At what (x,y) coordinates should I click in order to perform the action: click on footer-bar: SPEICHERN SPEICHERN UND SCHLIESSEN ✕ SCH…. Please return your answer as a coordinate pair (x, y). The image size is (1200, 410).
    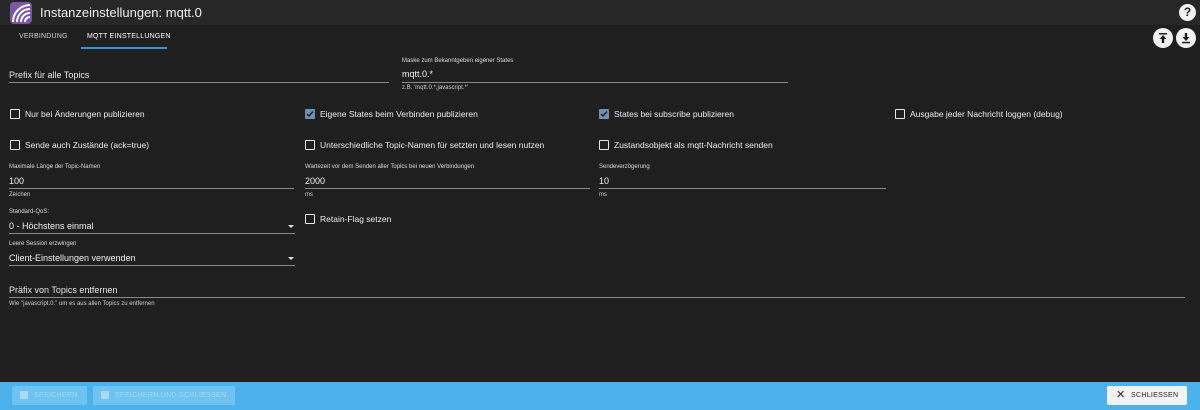
    Looking at the image, I should click on (600, 396).